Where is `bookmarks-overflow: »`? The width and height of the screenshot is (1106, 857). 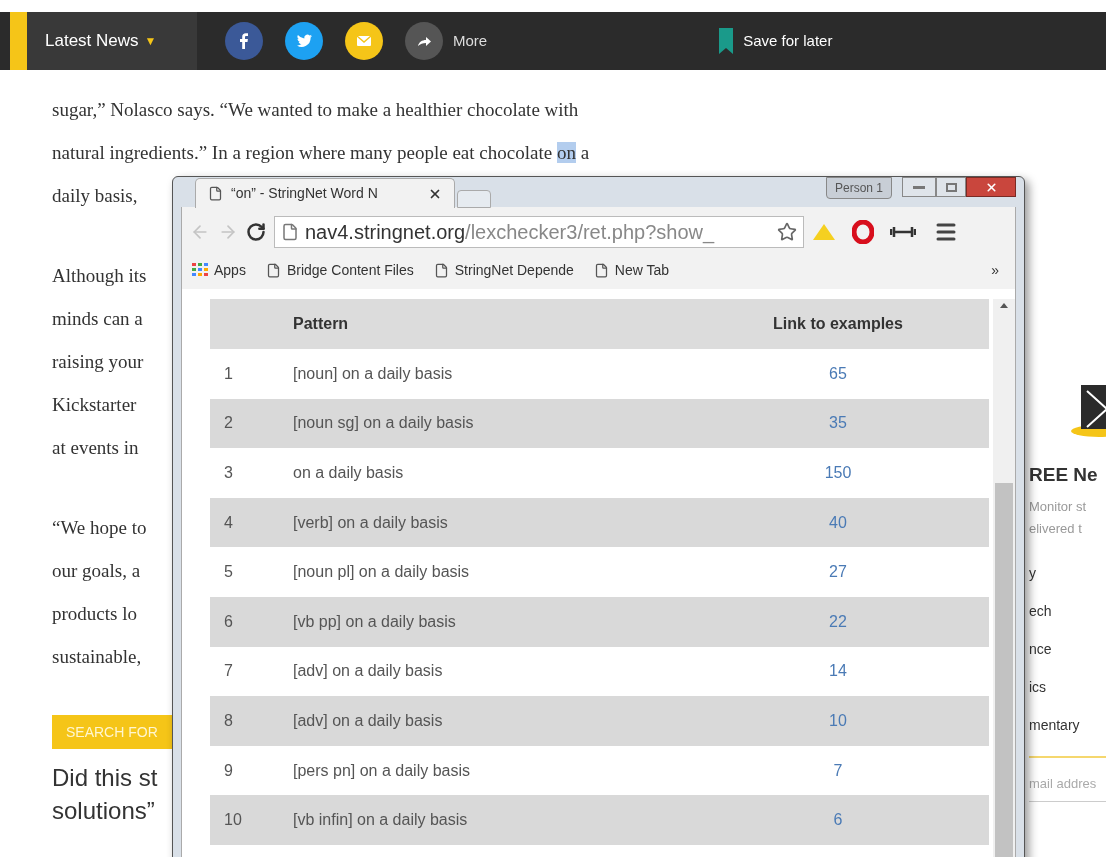
bookmarks-overflow: » is located at coordinates (995, 270).